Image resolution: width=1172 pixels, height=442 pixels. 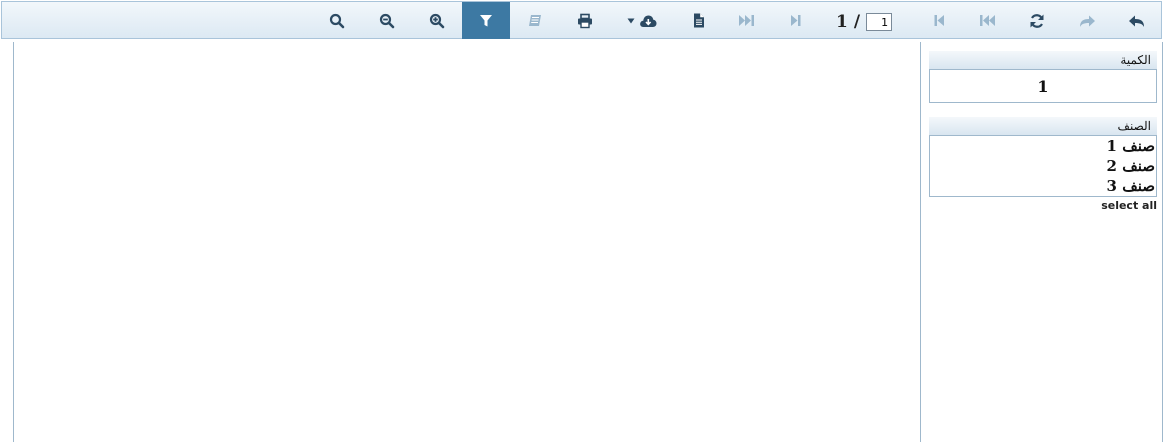 I want to click on zoom-out-icon, so click(x=387, y=20).